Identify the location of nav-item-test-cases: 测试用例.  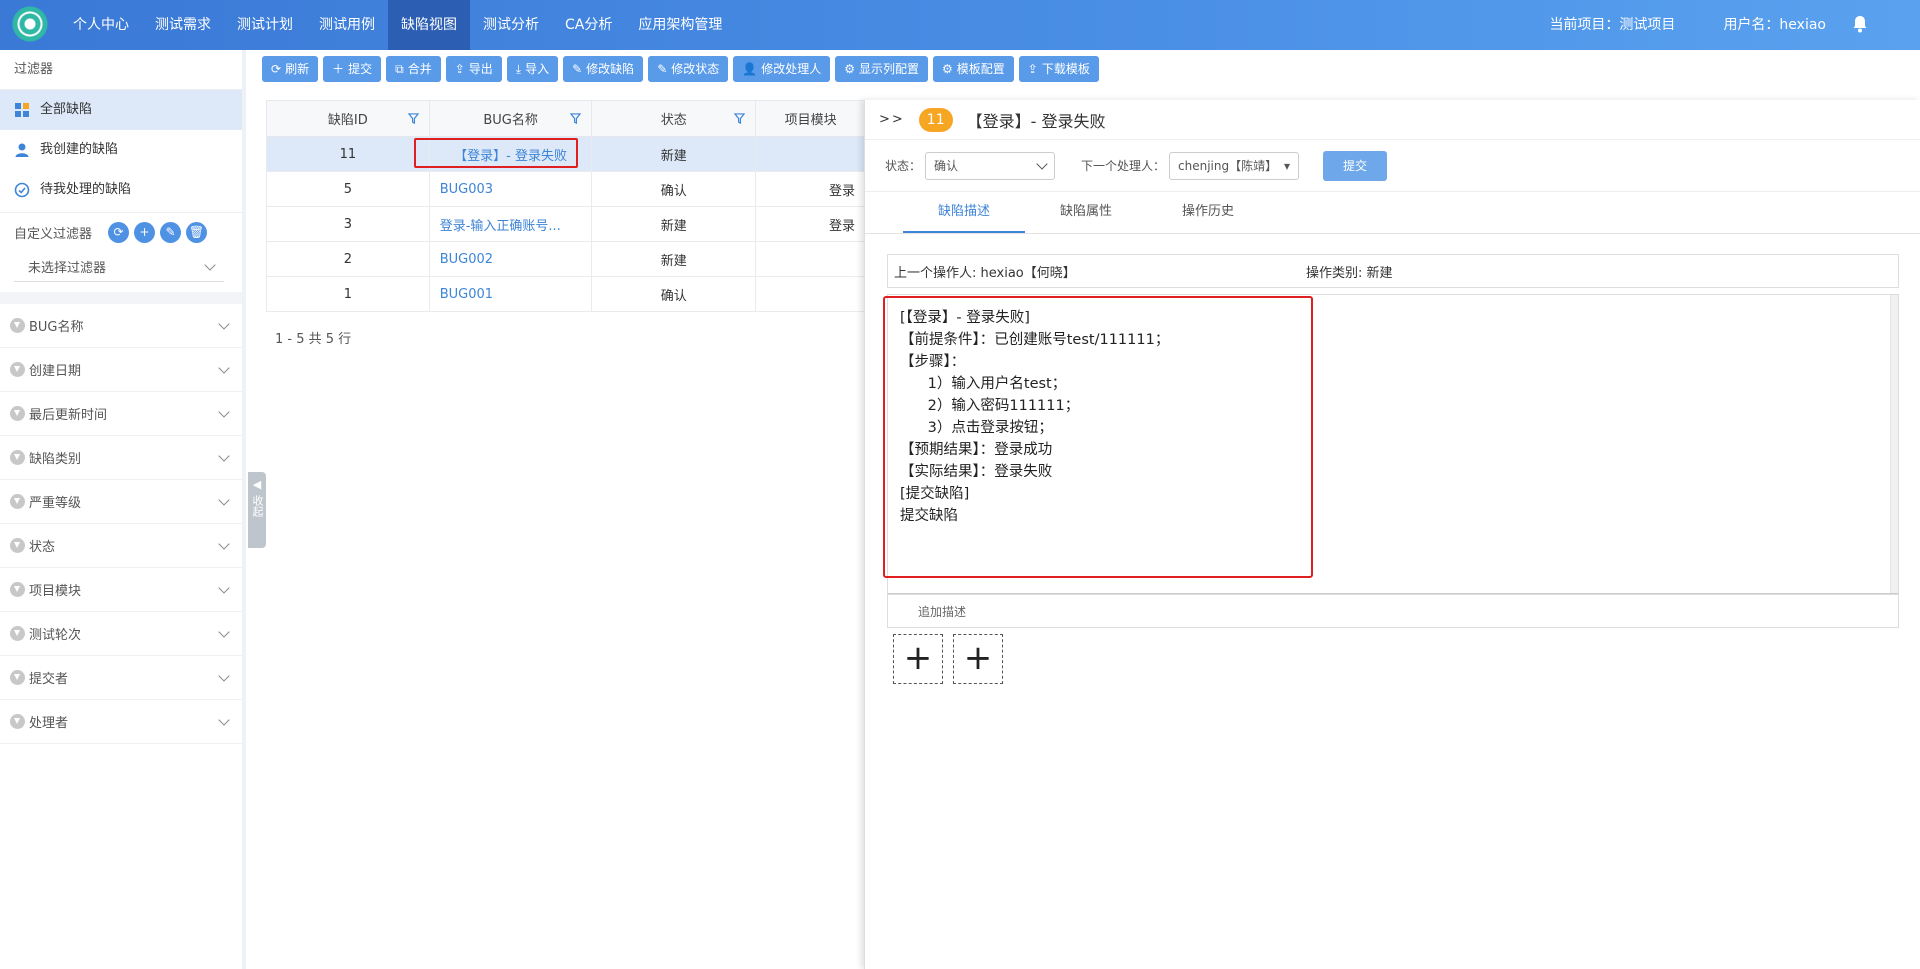
(347, 25).